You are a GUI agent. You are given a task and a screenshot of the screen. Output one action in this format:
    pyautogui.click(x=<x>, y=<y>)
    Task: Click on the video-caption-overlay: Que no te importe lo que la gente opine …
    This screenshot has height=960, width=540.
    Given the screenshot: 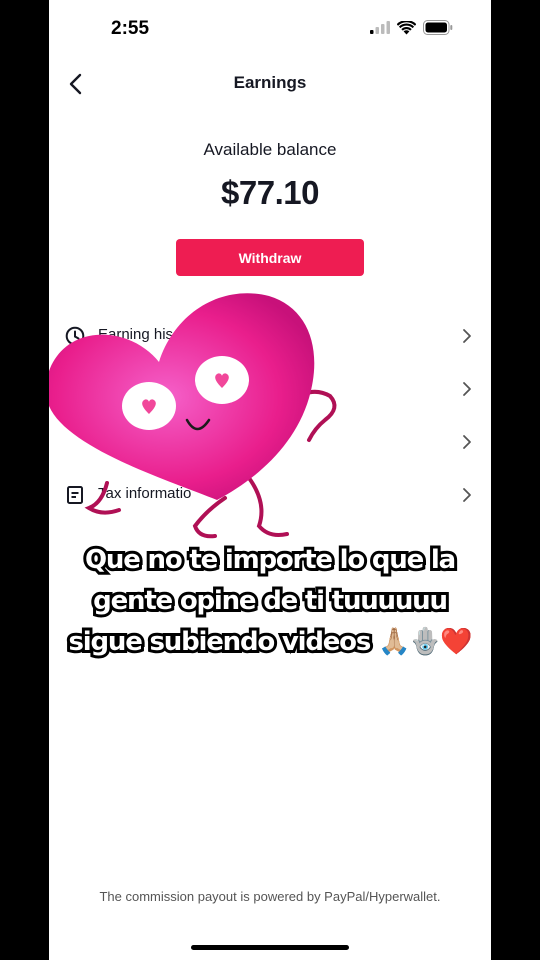 What is the action you would take?
    pyautogui.click(x=270, y=601)
    